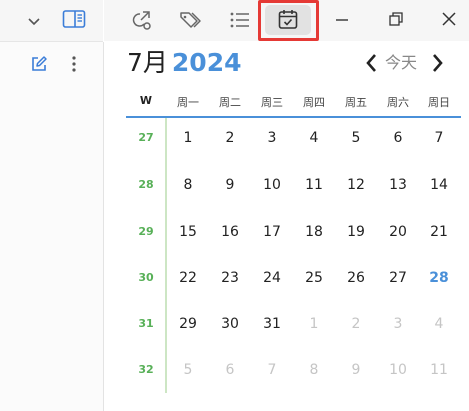 Image resolution: width=469 pixels, height=411 pixels. Describe the element at coordinates (191, 20) in the screenshot. I see `tags-icon` at that location.